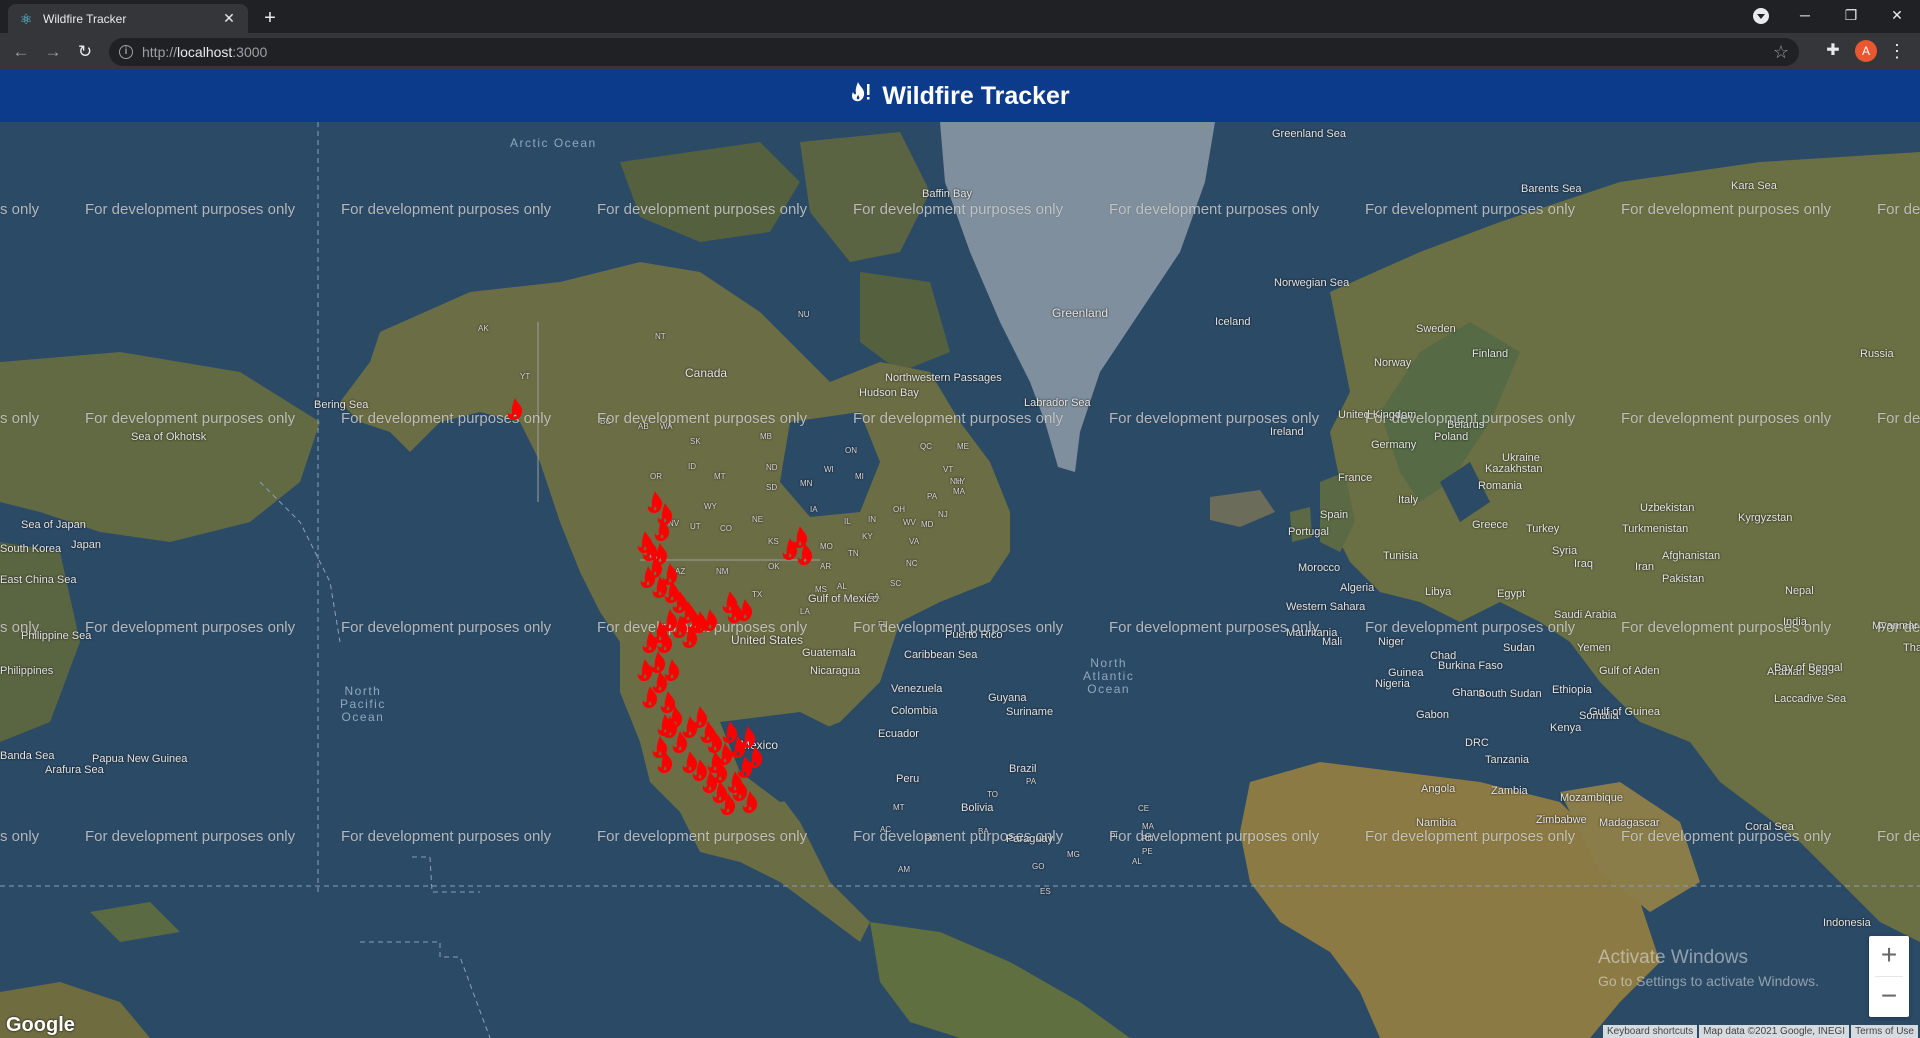 The height and width of the screenshot is (1038, 1920). What do you see at coordinates (1889, 997) in the screenshot?
I see `zoom-out-button: −` at bounding box center [1889, 997].